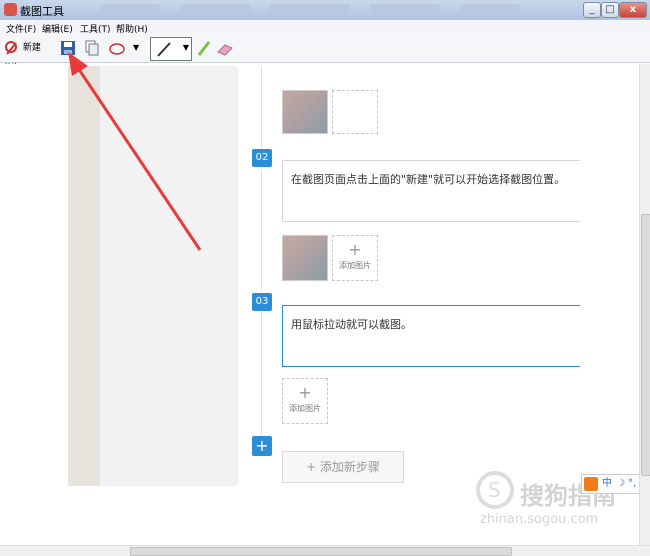  Describe the element at coordinates (613, 484) in the screenshot. I see `ime-toolbar: 中 ☽ °,` at that location.